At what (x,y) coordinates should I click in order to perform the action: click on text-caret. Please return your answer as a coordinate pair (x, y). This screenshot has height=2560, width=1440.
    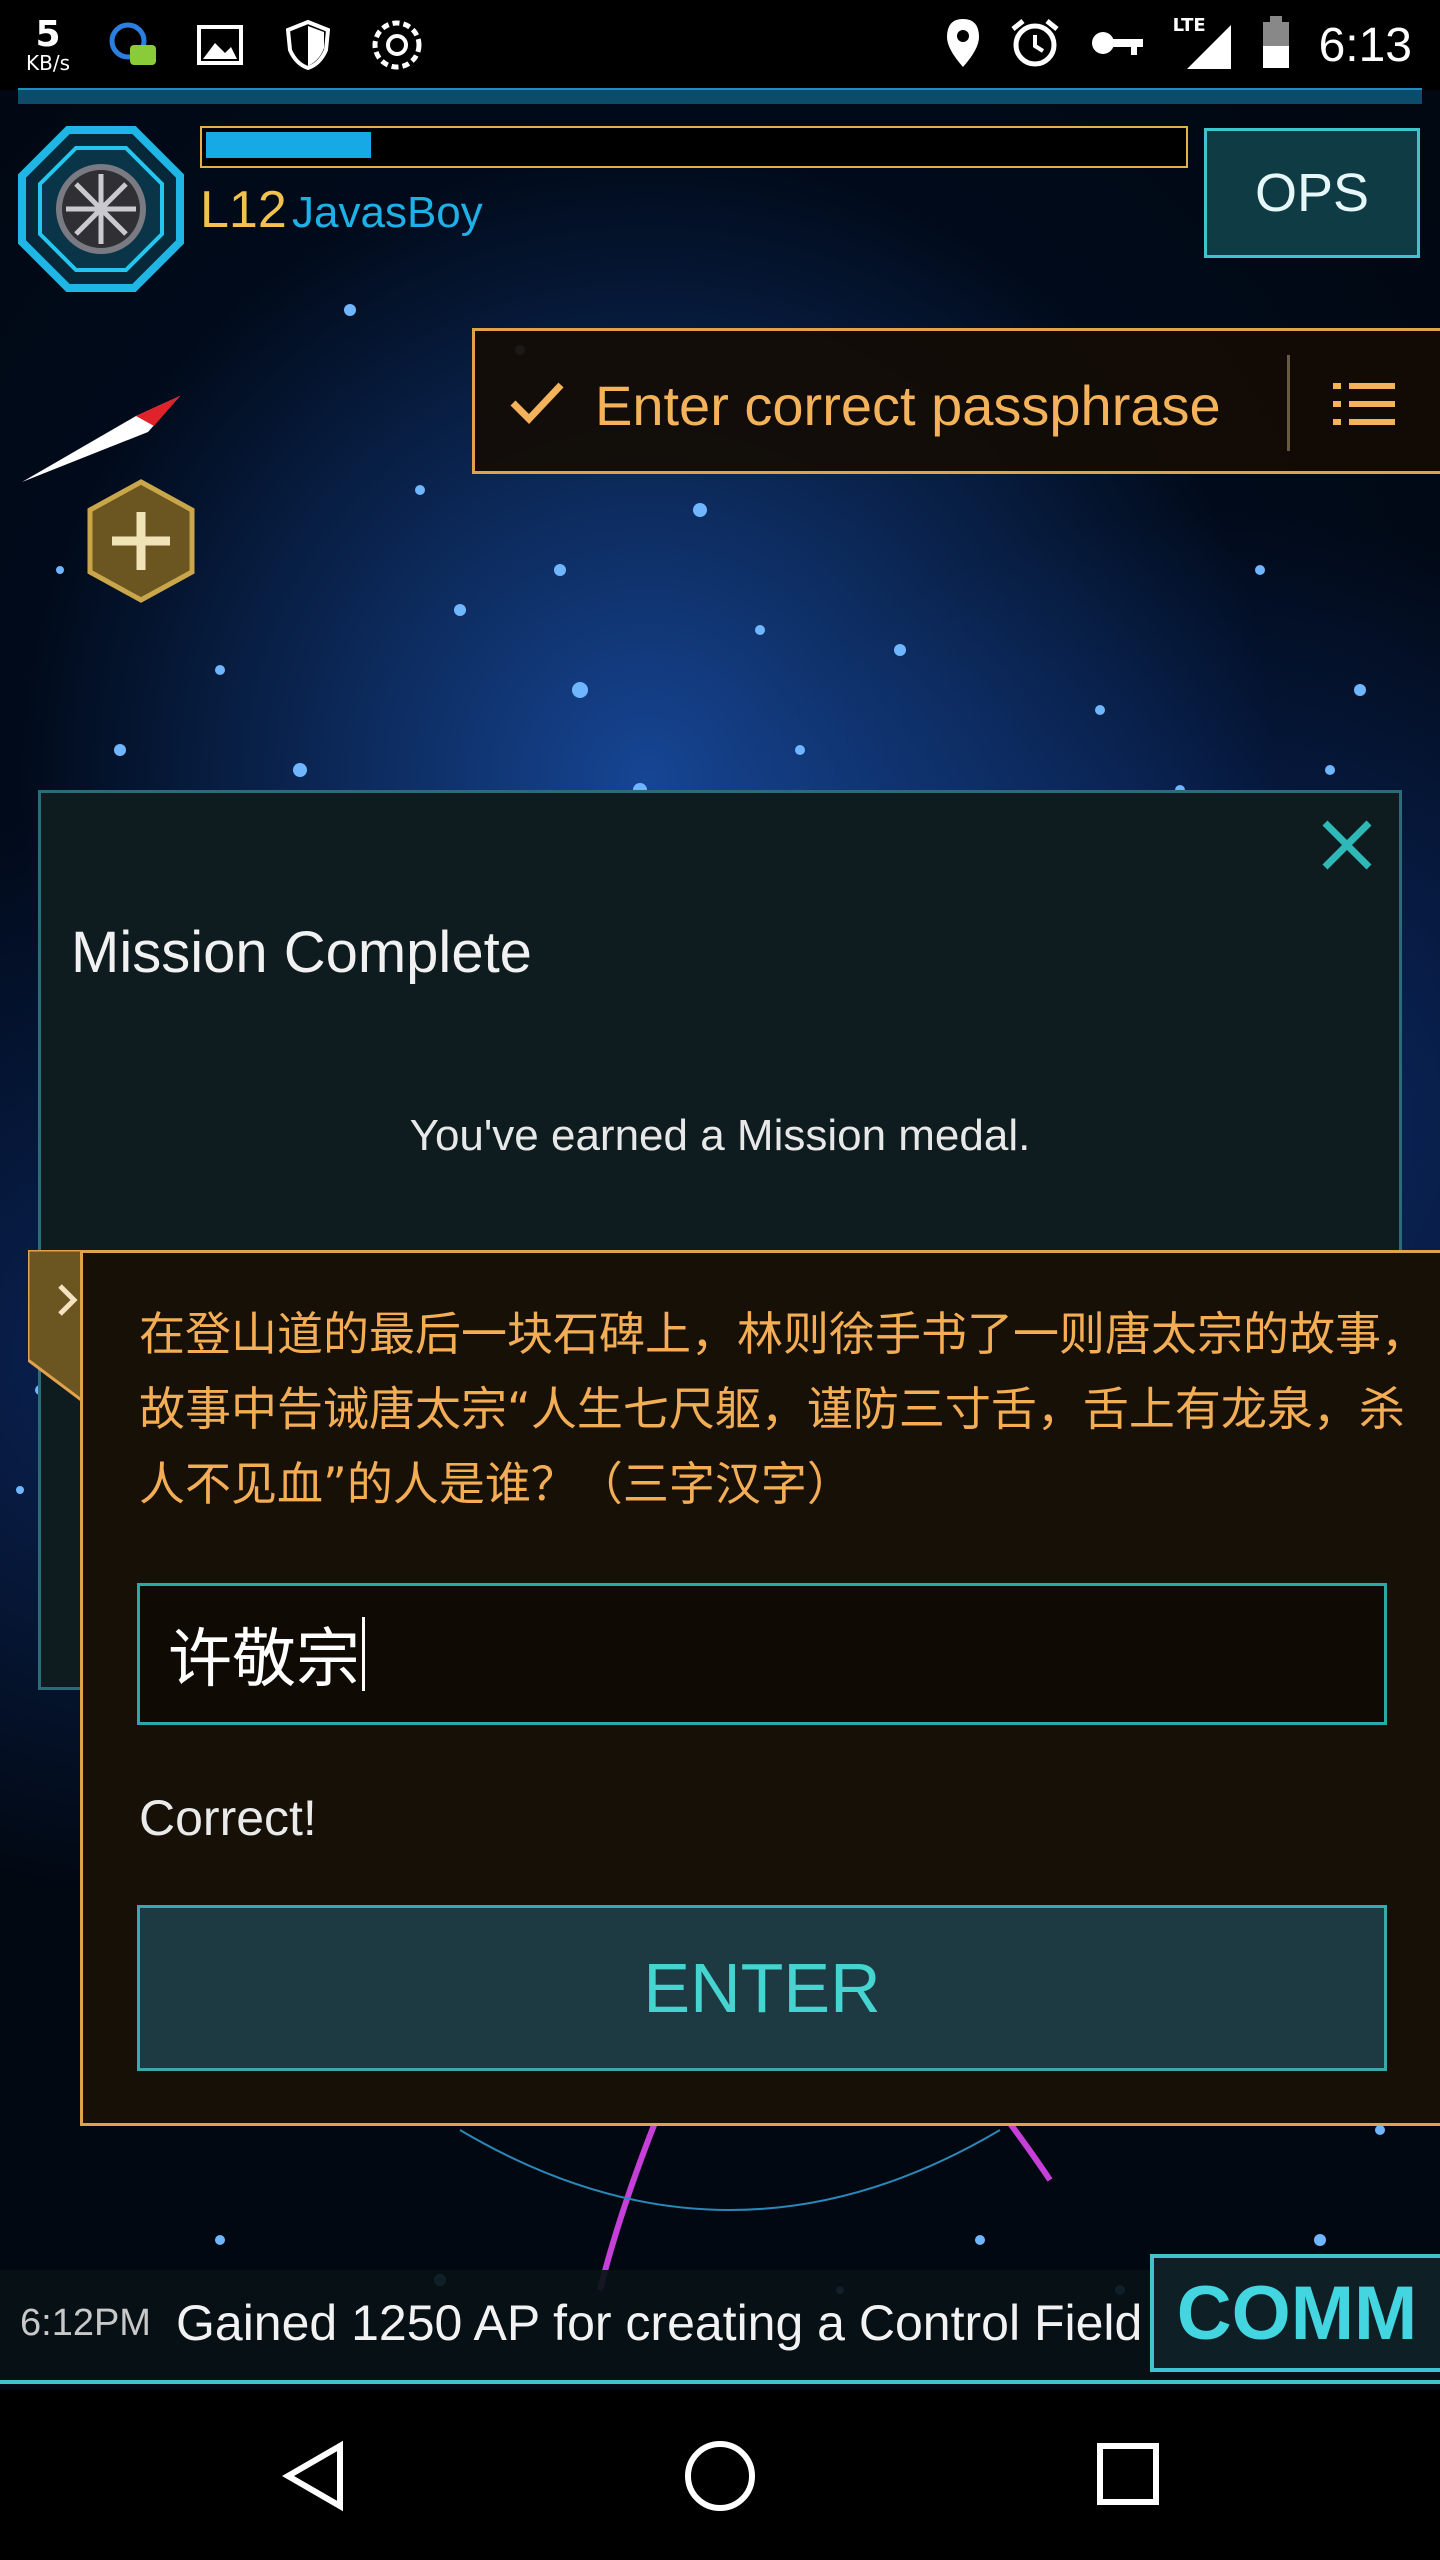
    Looking at the image, I should click on (363, 1654).